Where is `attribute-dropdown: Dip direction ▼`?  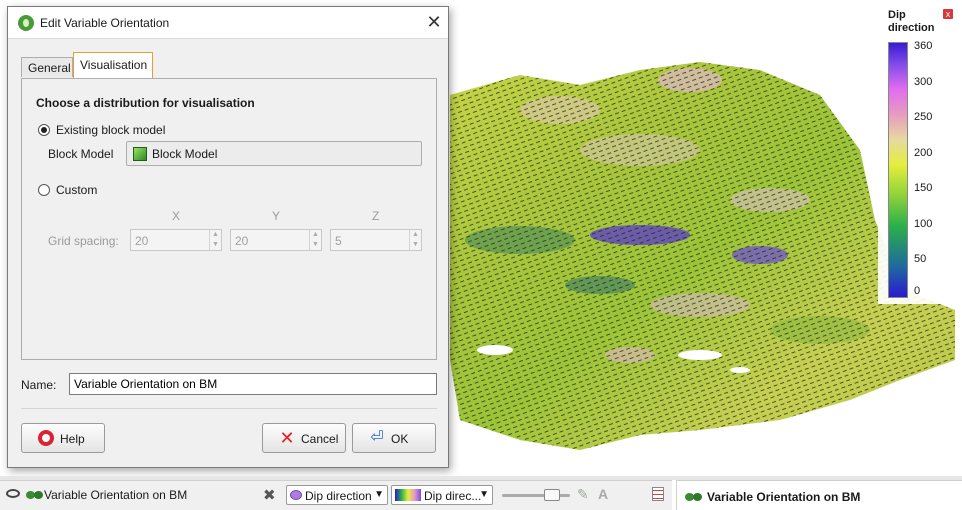 attribute-dropdown: Dip direction ▼ is located at coordinates (337, 495).